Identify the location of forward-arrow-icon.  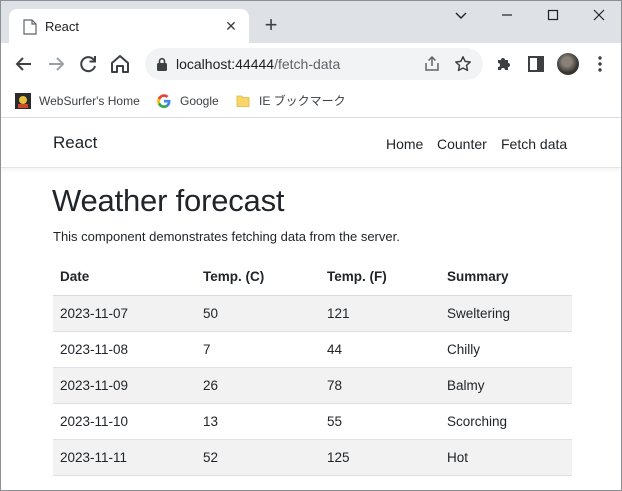
(56, 64).